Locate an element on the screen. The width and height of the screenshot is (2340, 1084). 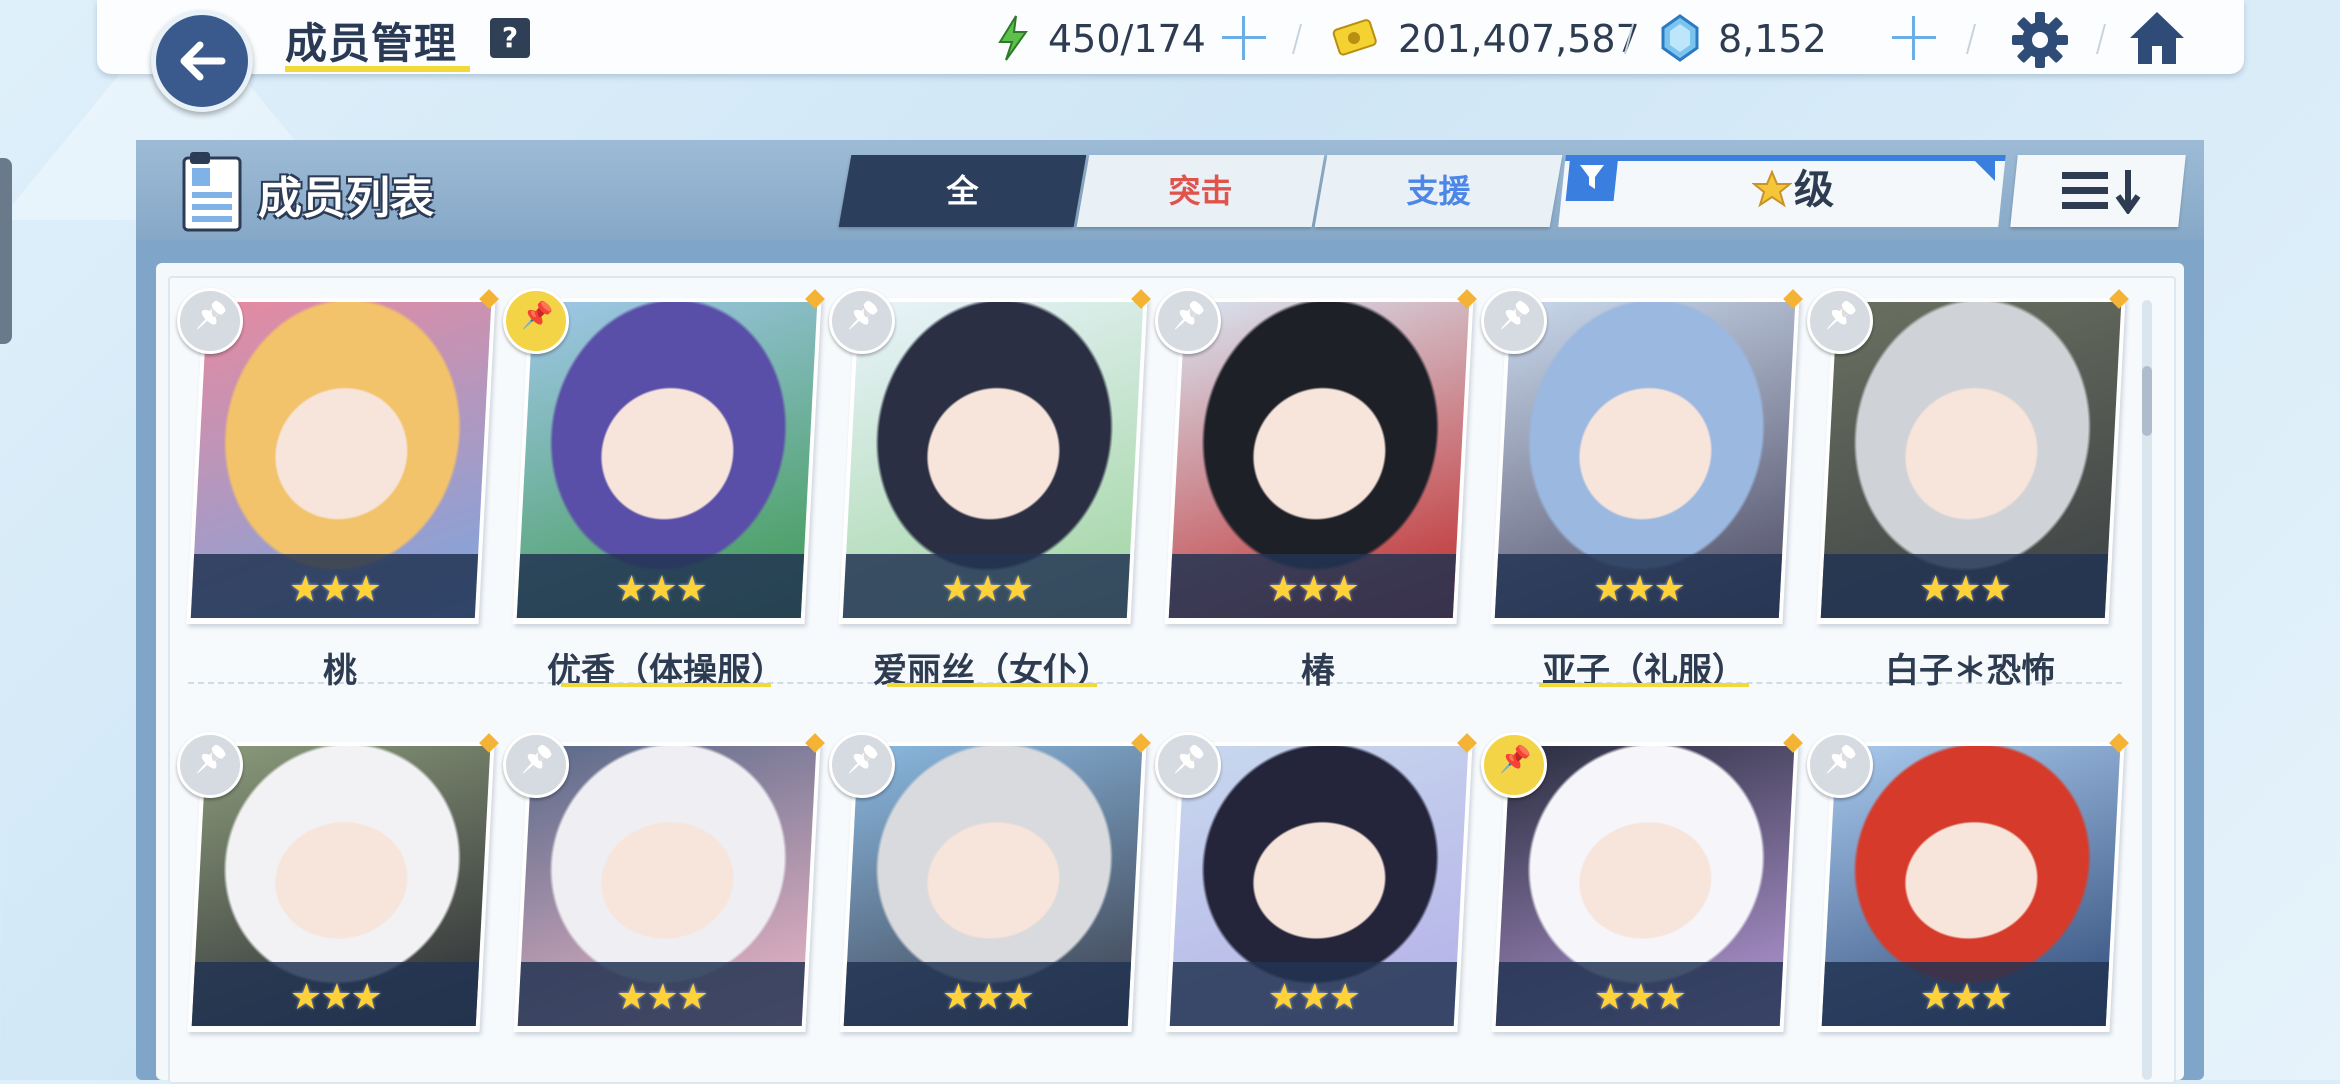
credits-icon is located at coordinates (1354, 37).